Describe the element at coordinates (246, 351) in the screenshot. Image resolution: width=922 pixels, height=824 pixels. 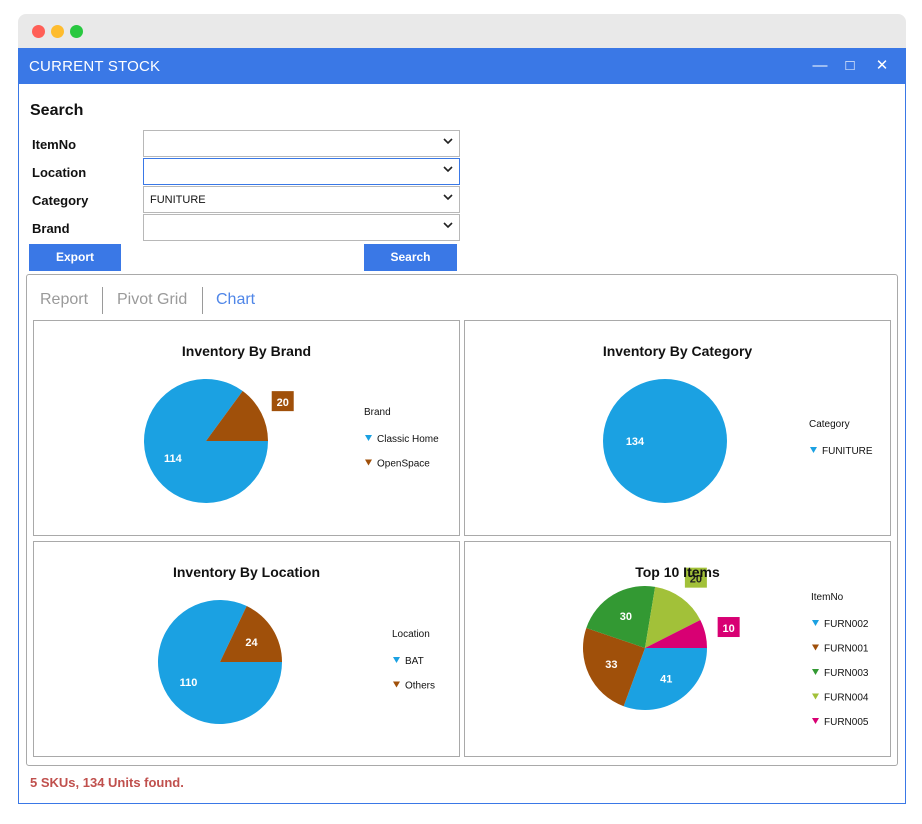
I see `chart-title: Inventory By Brand` at that location.